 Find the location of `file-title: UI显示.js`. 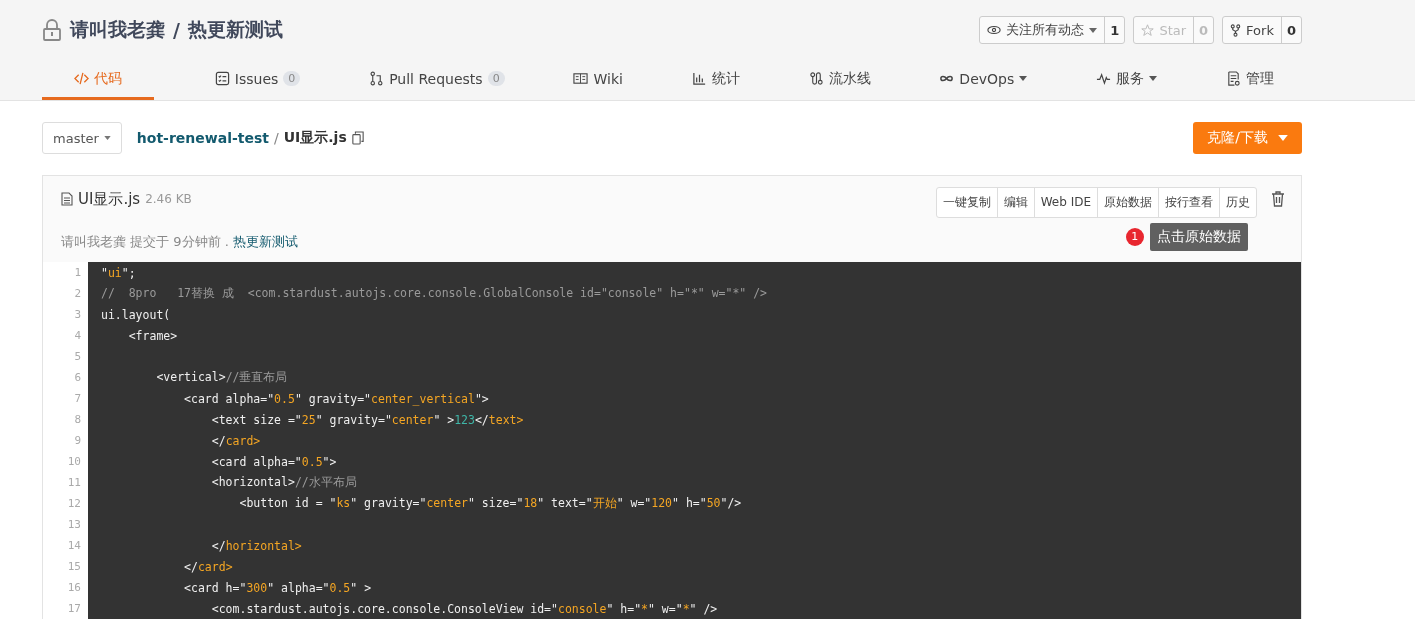

file-title: UI显示.js is located at coordinates (109, 199).